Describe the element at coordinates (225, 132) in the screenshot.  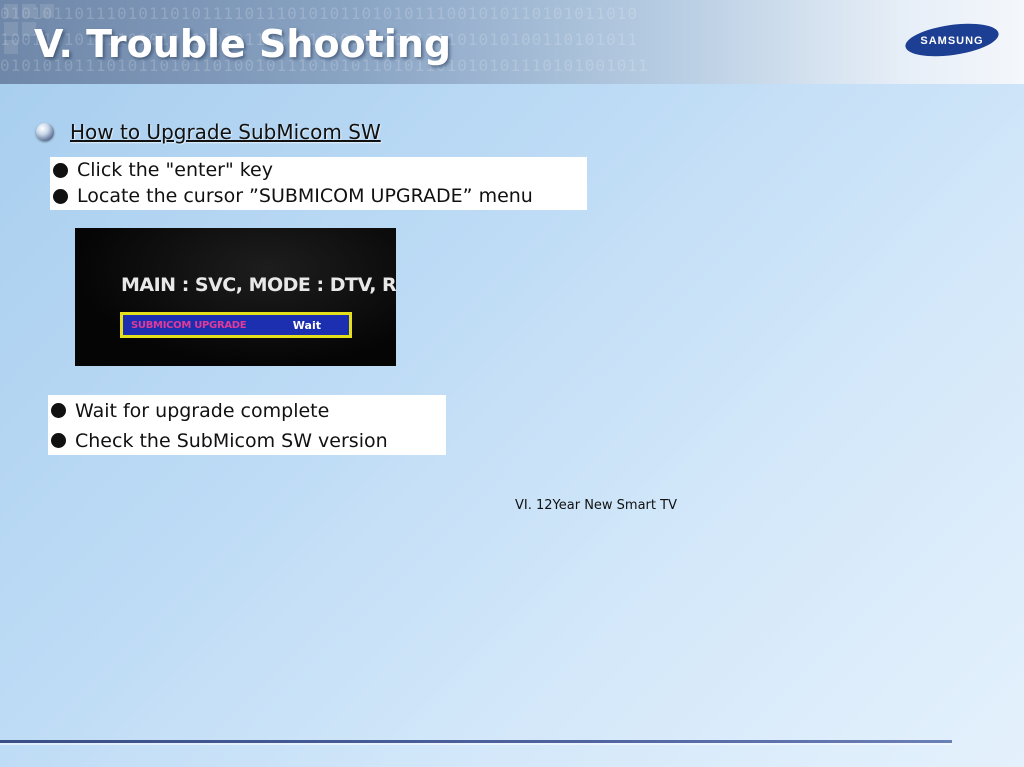
I see `section-heading-label: How to Upgrade SubMicom SW` at that location.